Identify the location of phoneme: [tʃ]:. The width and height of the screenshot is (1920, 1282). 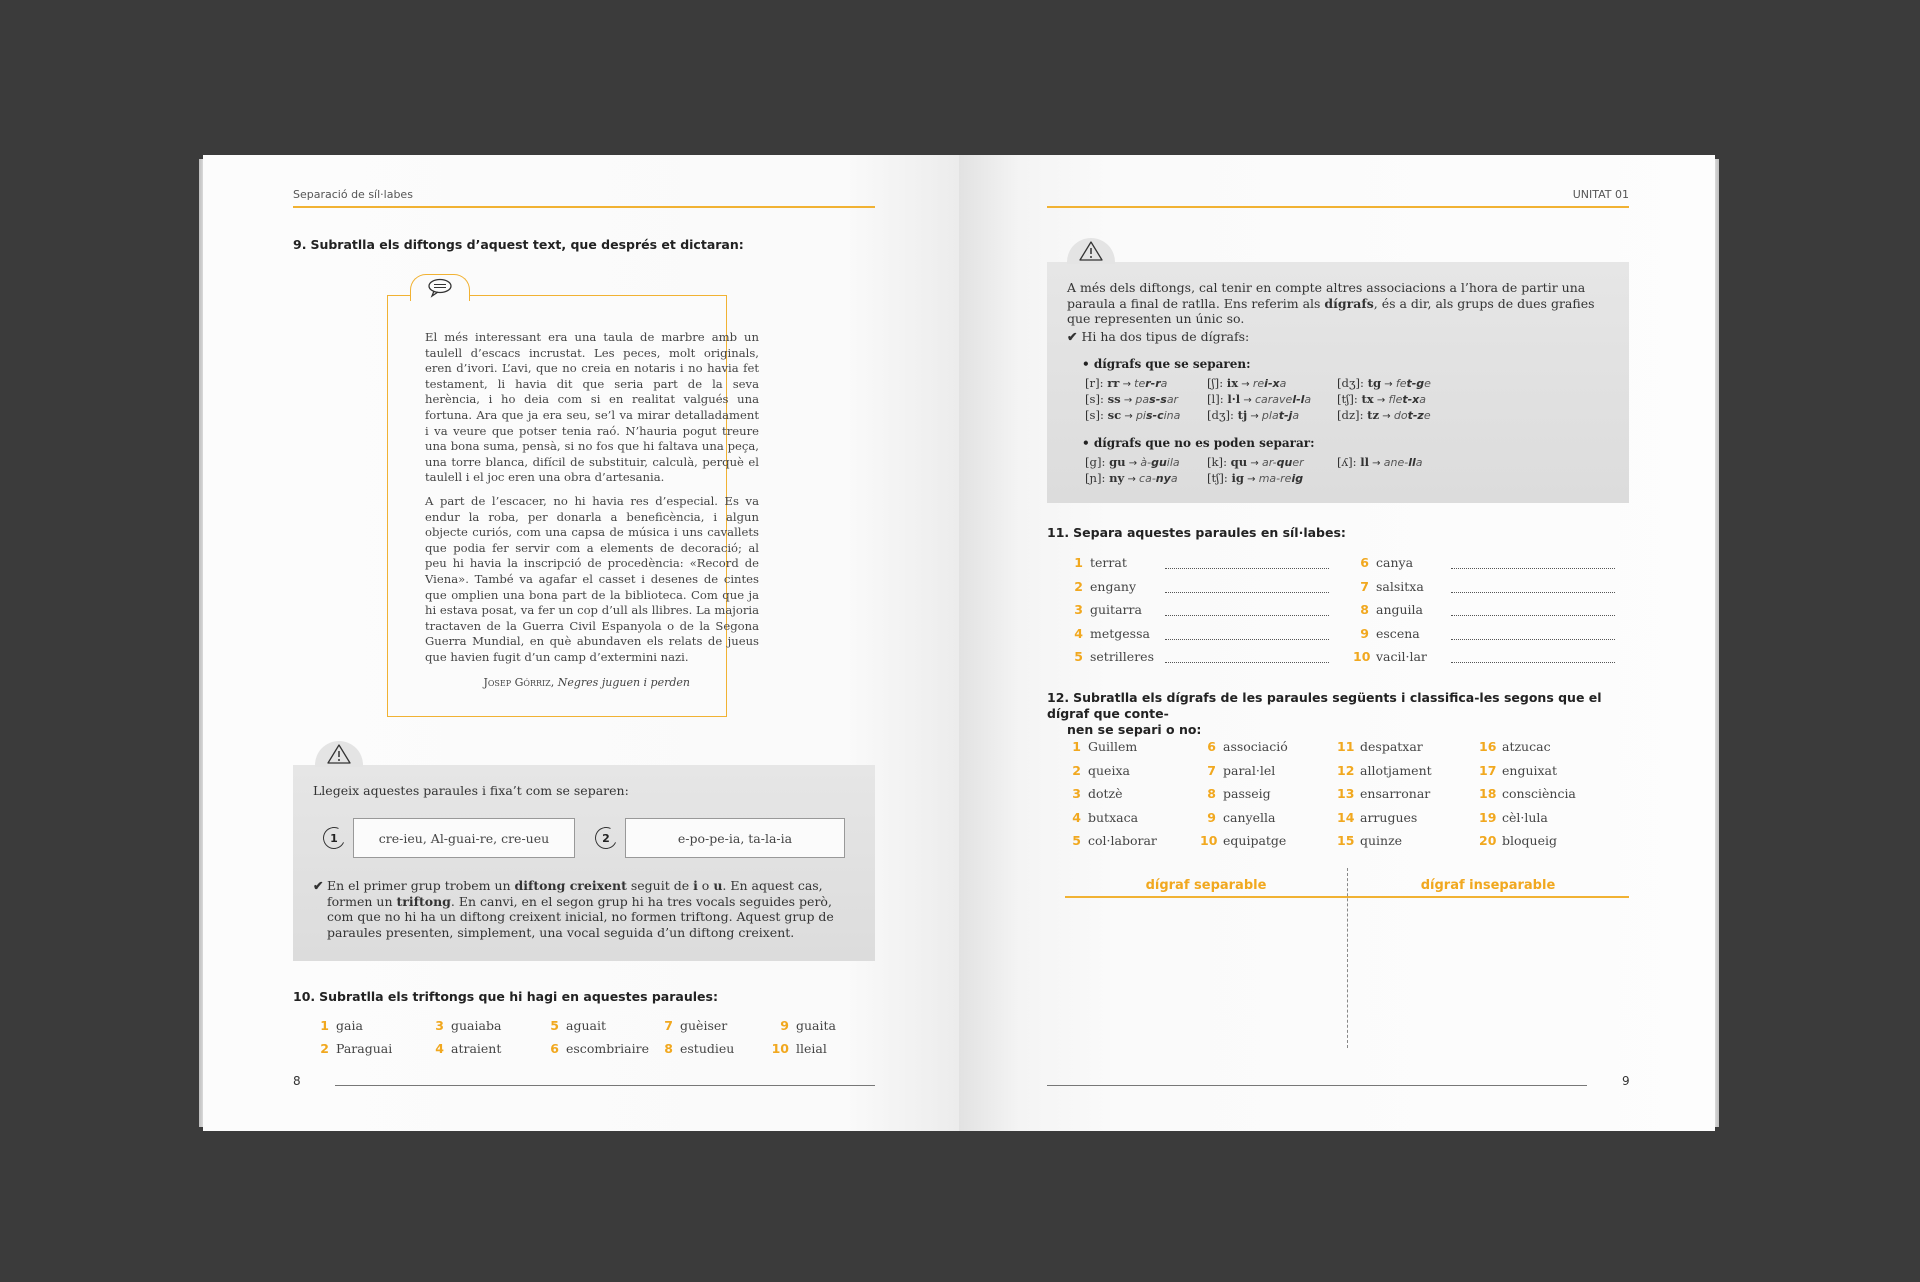
(1349, 399).